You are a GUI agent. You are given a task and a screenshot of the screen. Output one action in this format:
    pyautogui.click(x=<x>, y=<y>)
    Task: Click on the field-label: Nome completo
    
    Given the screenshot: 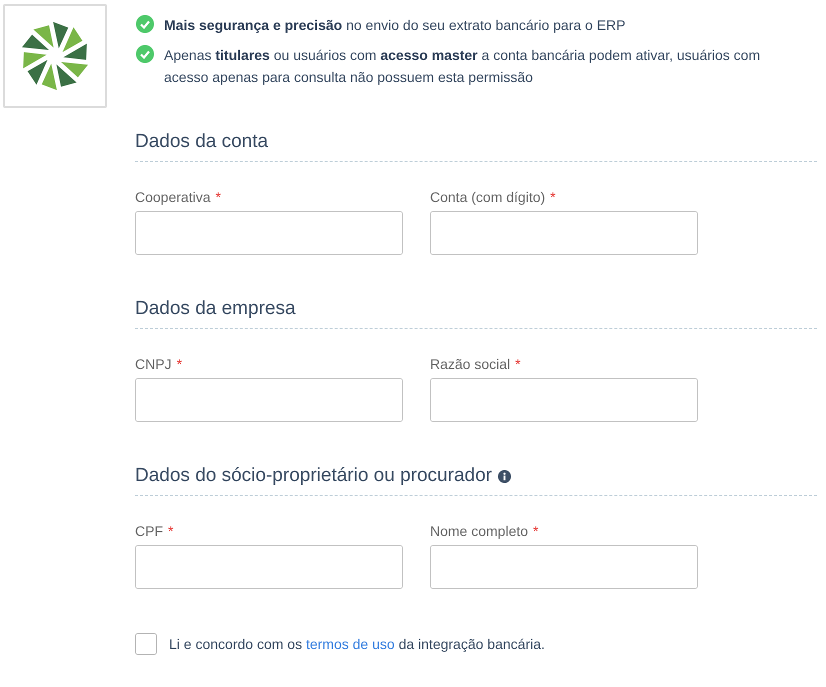 What is the action you would take?
    pyautogui.click(x=479, y=531)
    